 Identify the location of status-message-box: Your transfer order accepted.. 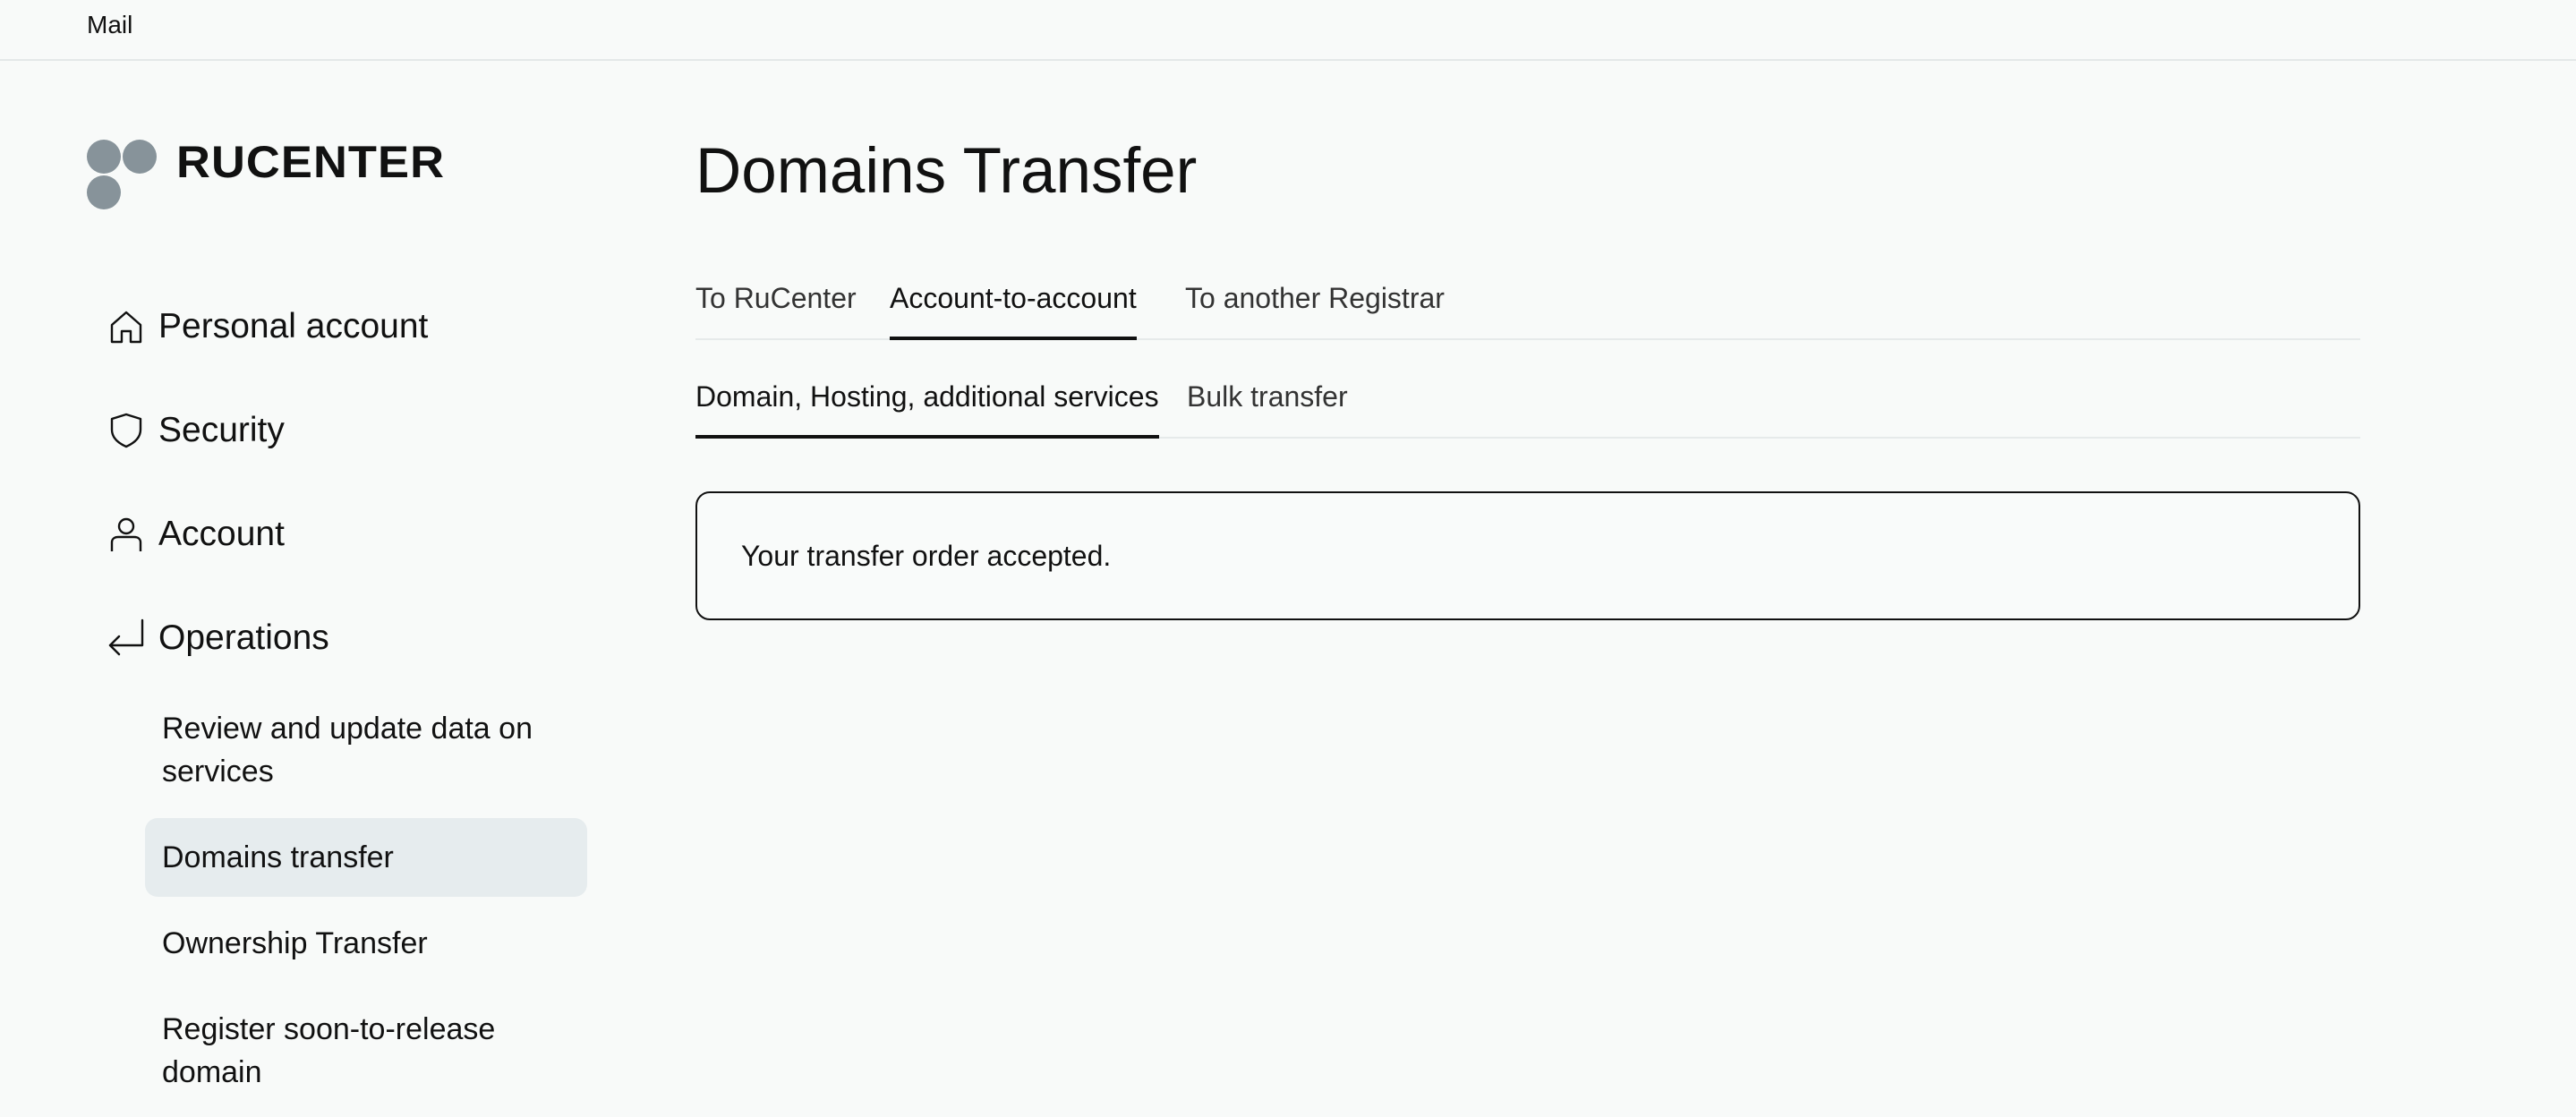
(1527, 555).